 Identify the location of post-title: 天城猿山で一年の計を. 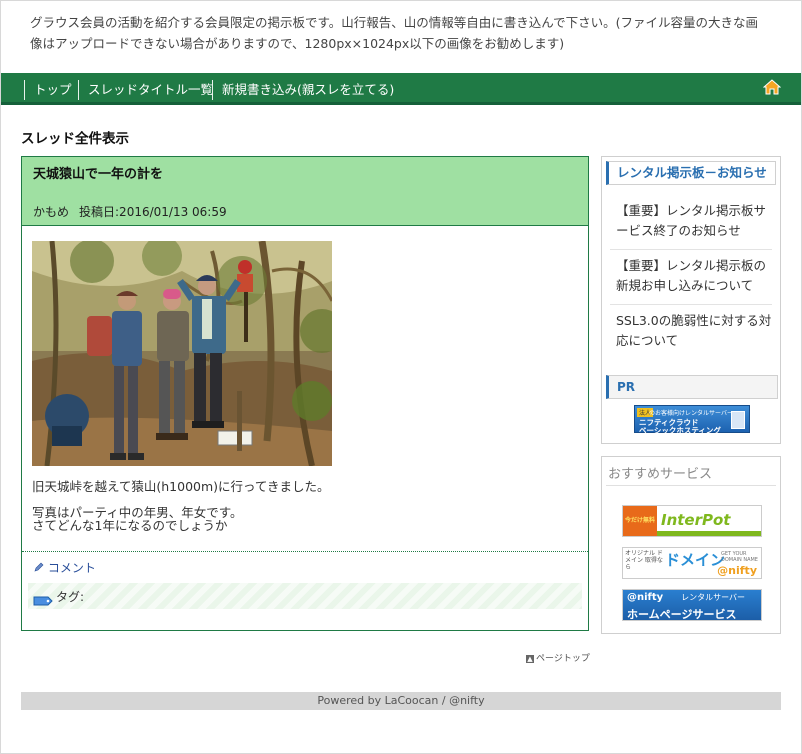
(98, 174).